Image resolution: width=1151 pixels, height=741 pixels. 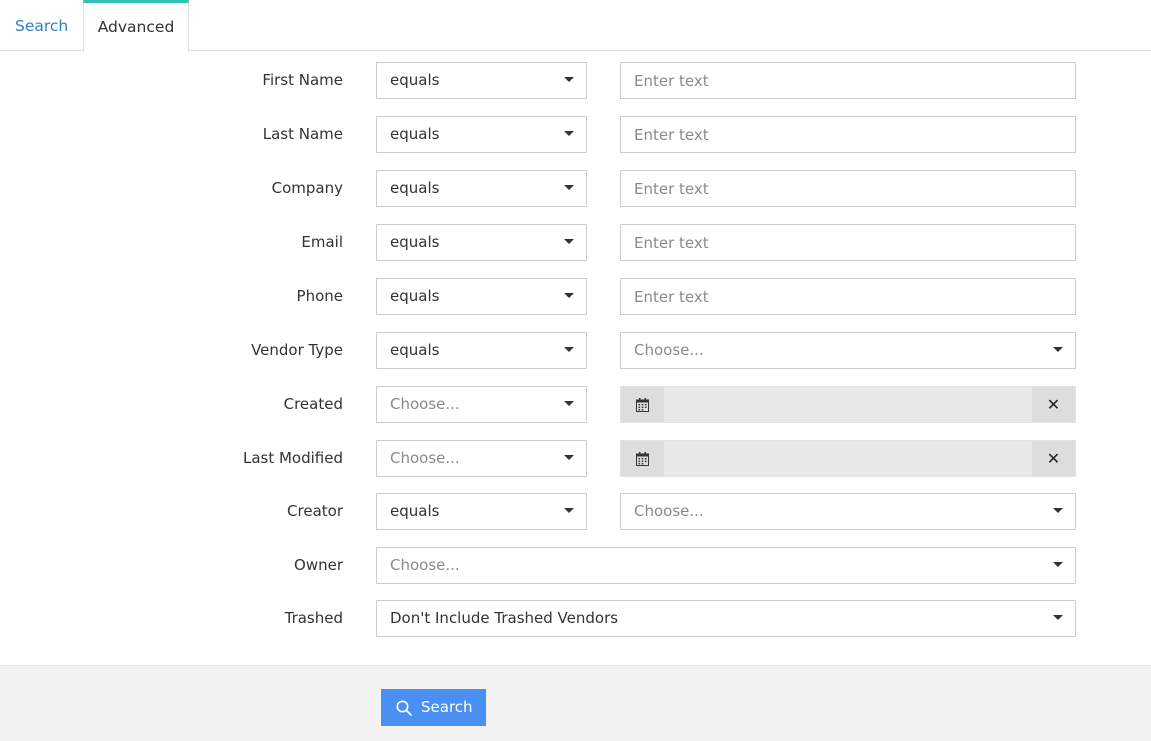 What do you see at coordinates (136, 26) in the screenshot?
I see `tab-advanced: Advanced` at bounding box center [136, 26].